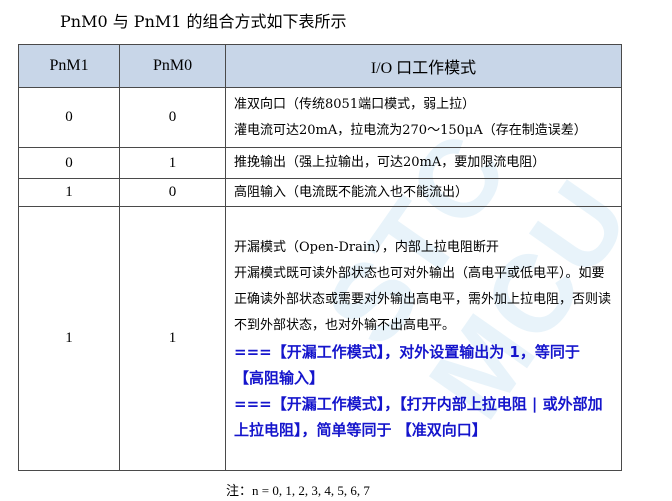 This screenshot has width=672, height=501. What do you see at coordinates (423, 66) in the screenshot?
I see `header-mode: I/O 口工作模式` at bounding box center [423, 66].